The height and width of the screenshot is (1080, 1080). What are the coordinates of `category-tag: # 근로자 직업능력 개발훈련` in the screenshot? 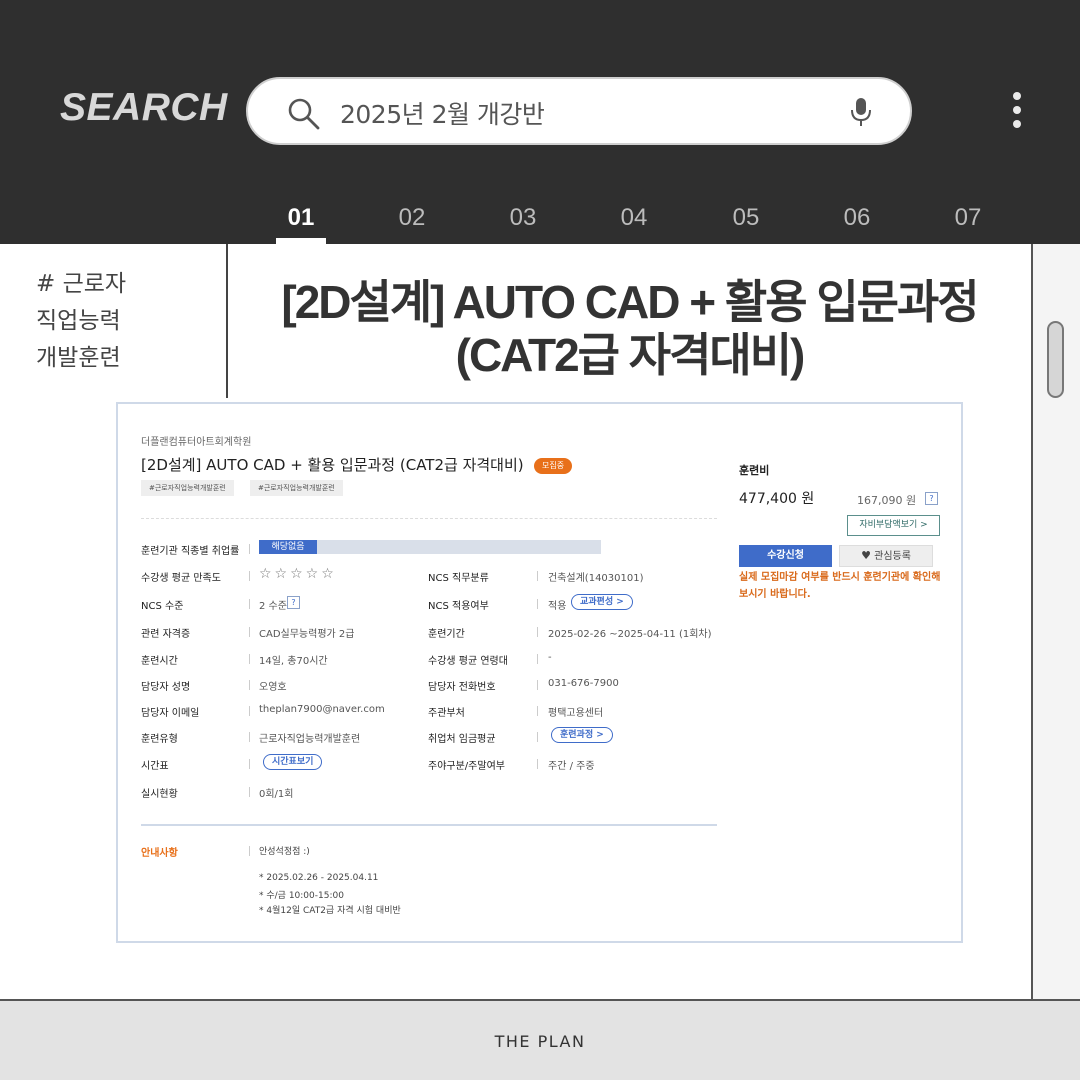 It's located at (81, 321).